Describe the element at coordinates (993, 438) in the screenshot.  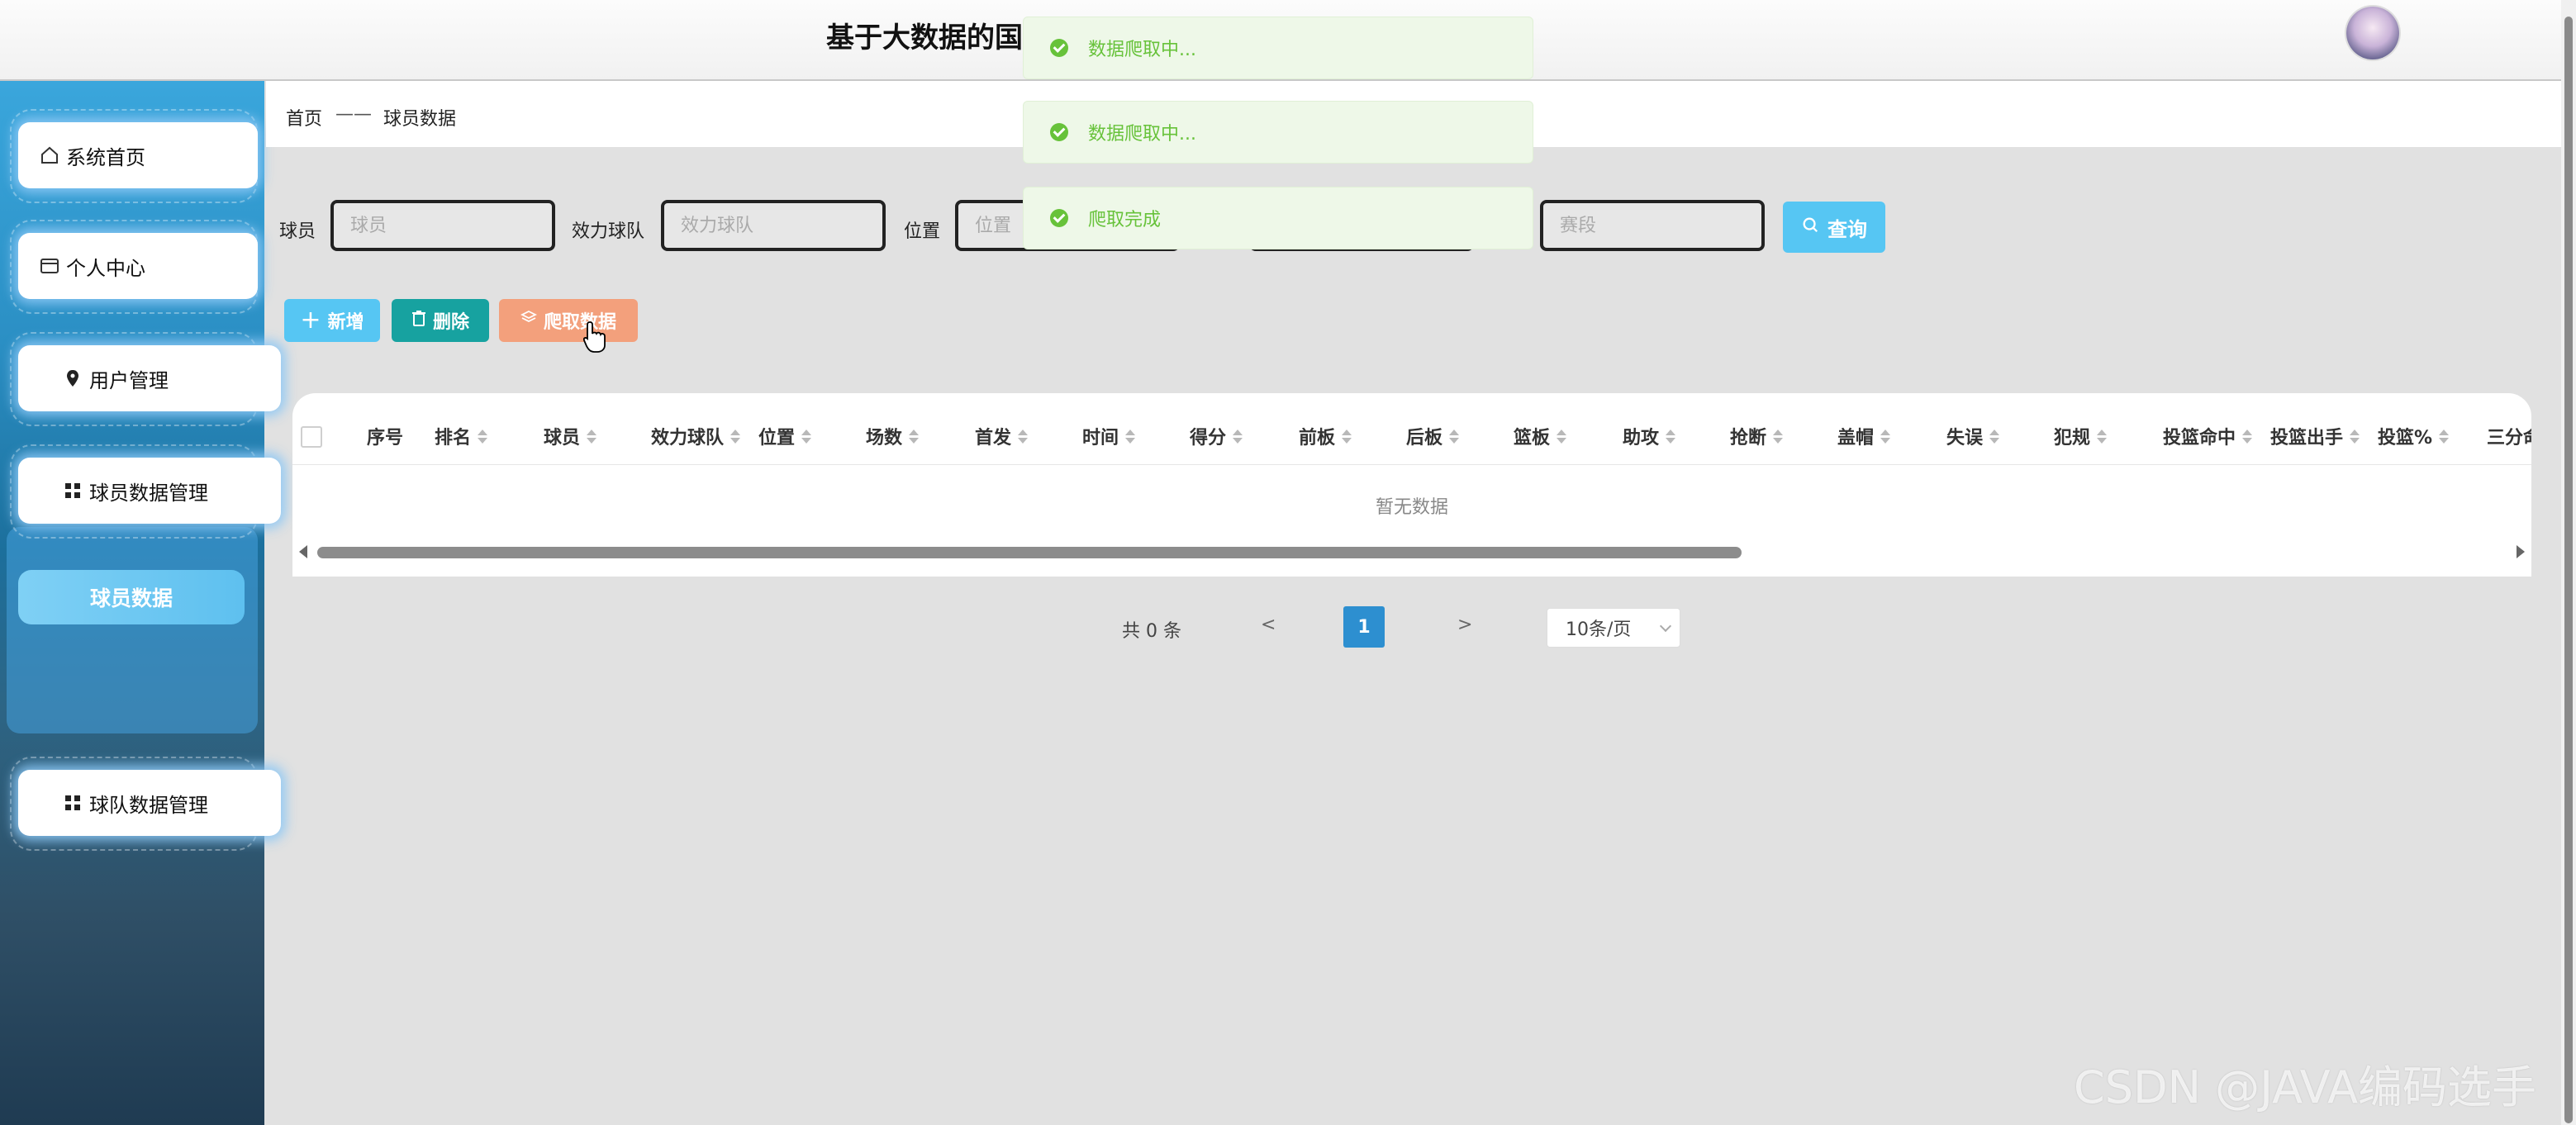
I see `column-header-label: 首发` at that location.